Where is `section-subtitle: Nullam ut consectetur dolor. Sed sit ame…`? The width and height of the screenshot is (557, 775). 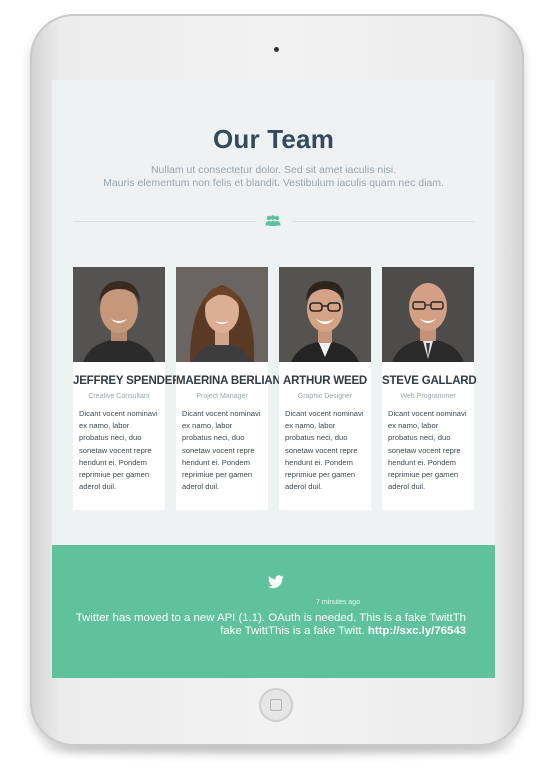
section-subtitle: Nullam ut consectetur dolor. Sed sit ame… is located at coordinates (273, 177).